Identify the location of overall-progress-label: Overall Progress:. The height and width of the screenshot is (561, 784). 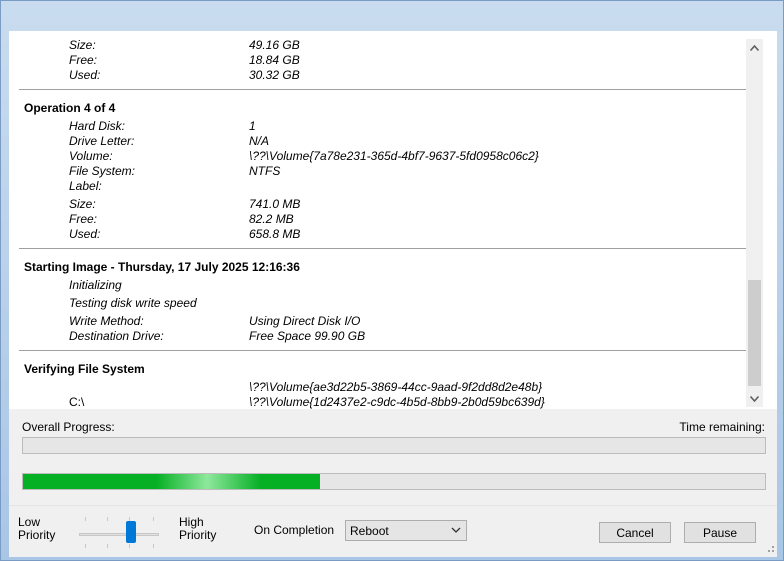
(68, 427).